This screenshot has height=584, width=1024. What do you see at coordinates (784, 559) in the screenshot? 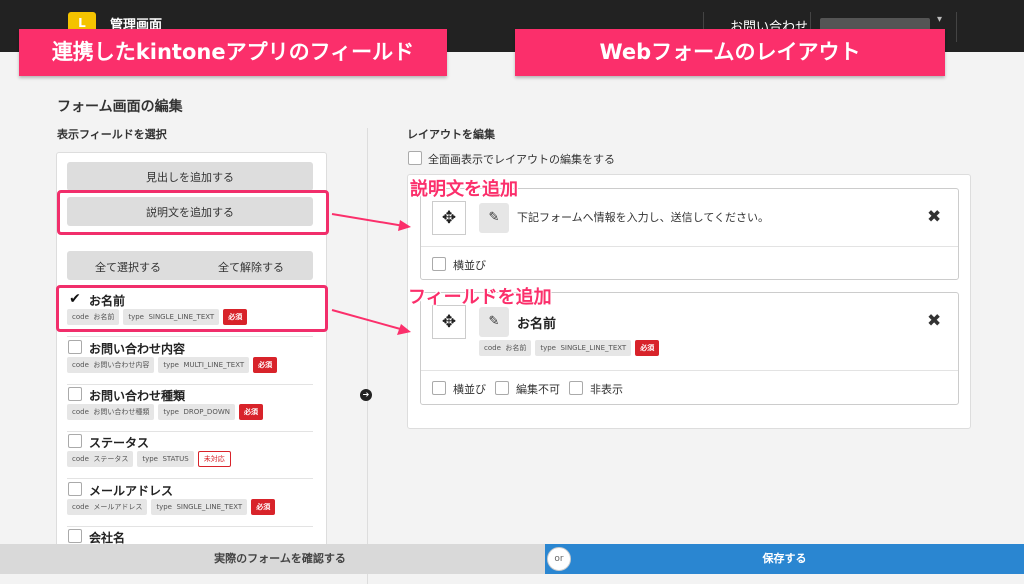
I see `save-button: 保存する` at bounding box center [784, 559].